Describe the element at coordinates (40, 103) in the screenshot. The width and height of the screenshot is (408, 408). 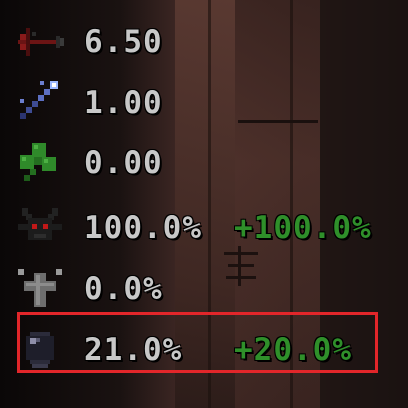
I see `wand-shot-speed-icon` at that location.